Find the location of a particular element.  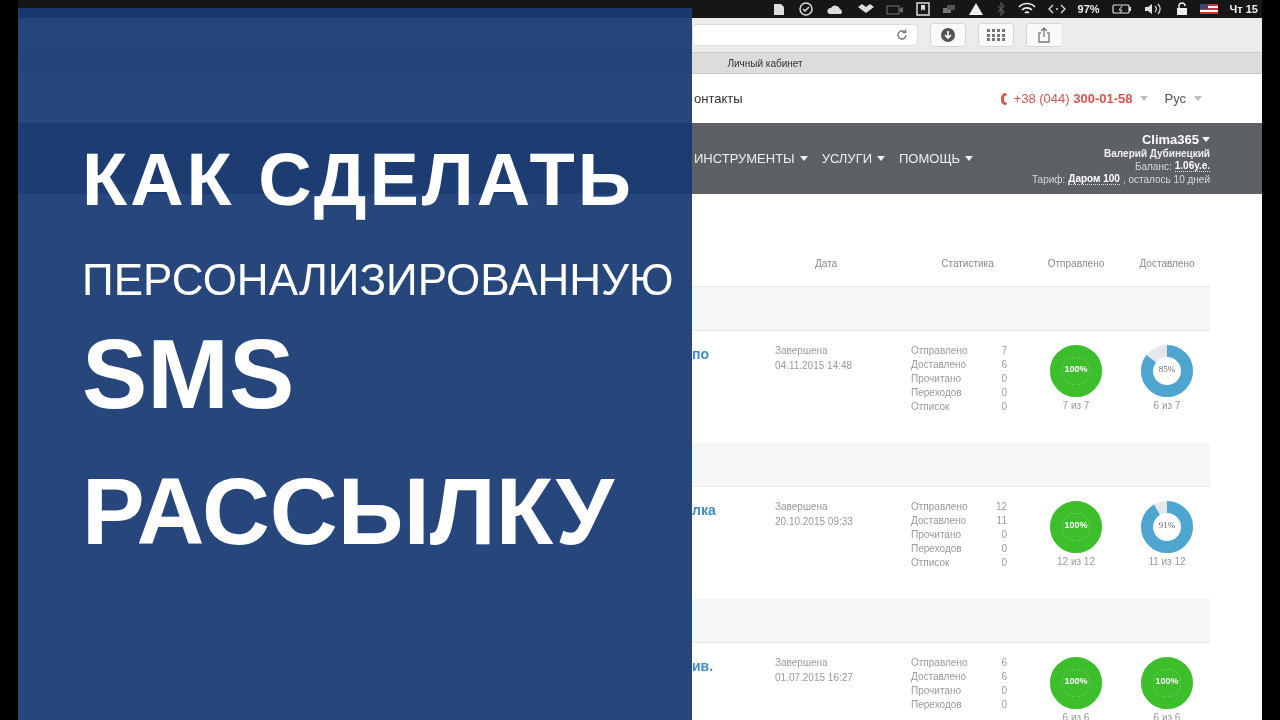

clock: Чт 15 is located at coordinates (1243, 9).